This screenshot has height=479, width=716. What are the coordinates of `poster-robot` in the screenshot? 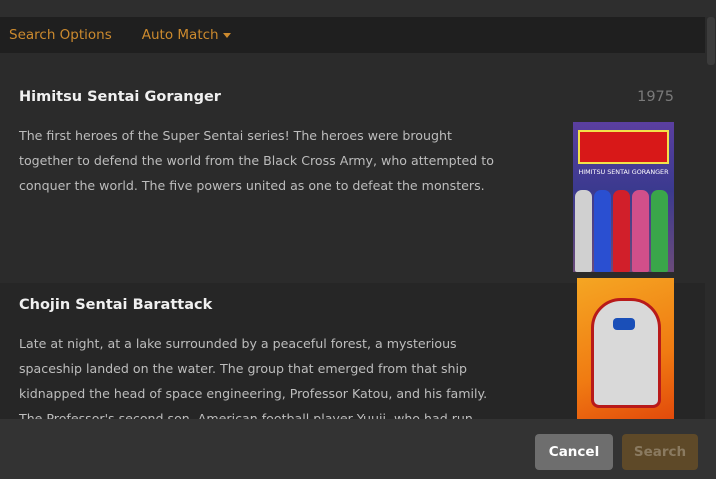 It's located at (626, 353).